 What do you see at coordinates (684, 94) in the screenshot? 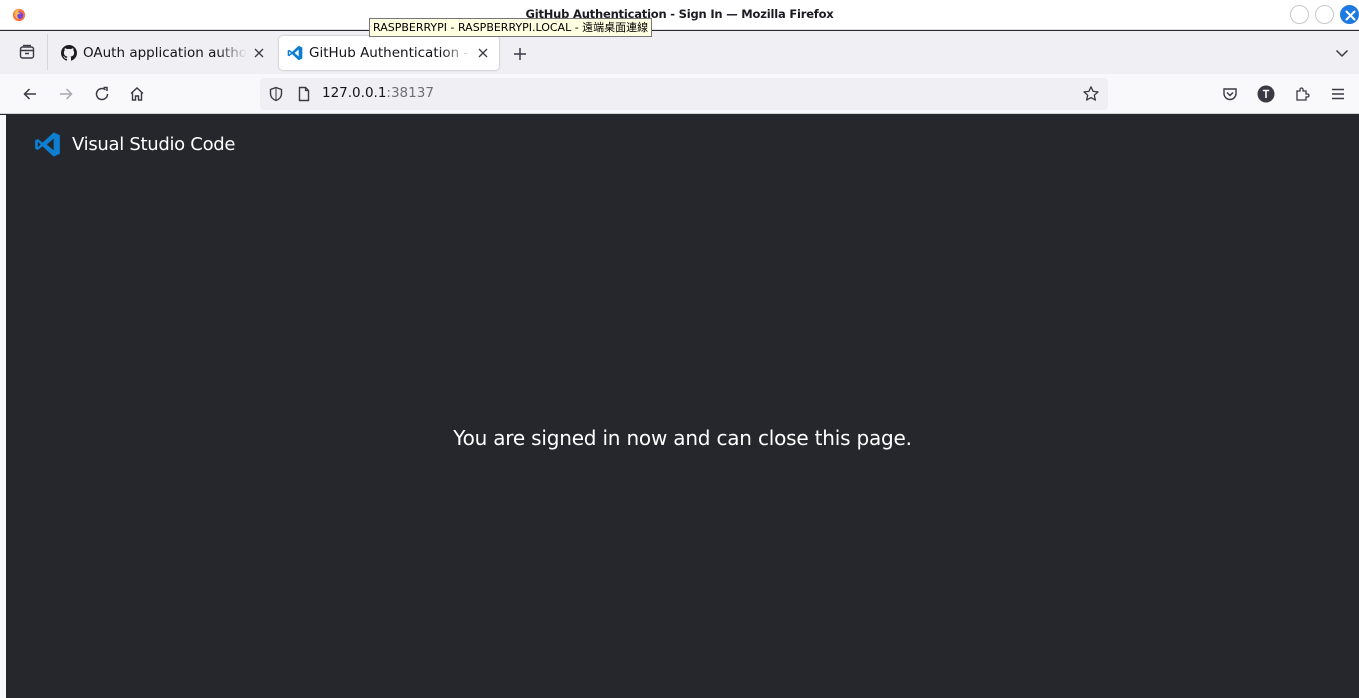
I see `address-bar: 127.0.0.1:38137` at bounding box center [684, 94].